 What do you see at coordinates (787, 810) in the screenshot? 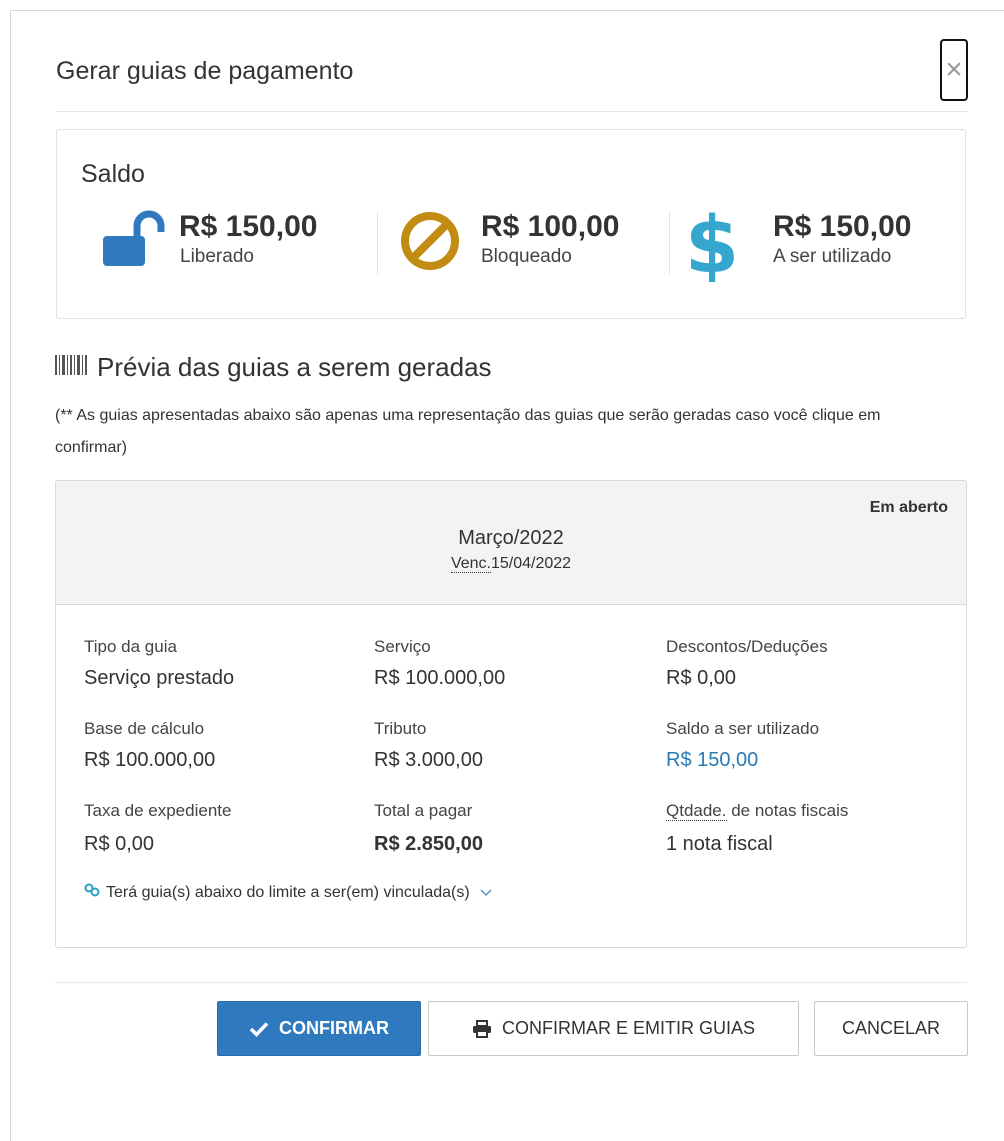
I see `qtd-label-rest: de notas fiscais` at bounding box center [787, 810].